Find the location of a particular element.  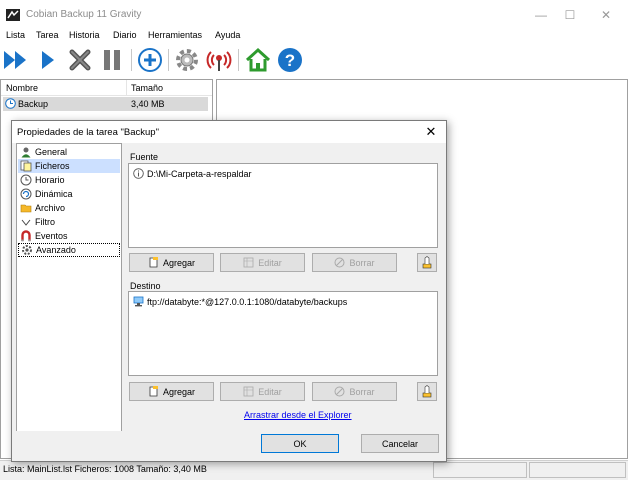

cancel-icon is located at coordinates (80, 60).